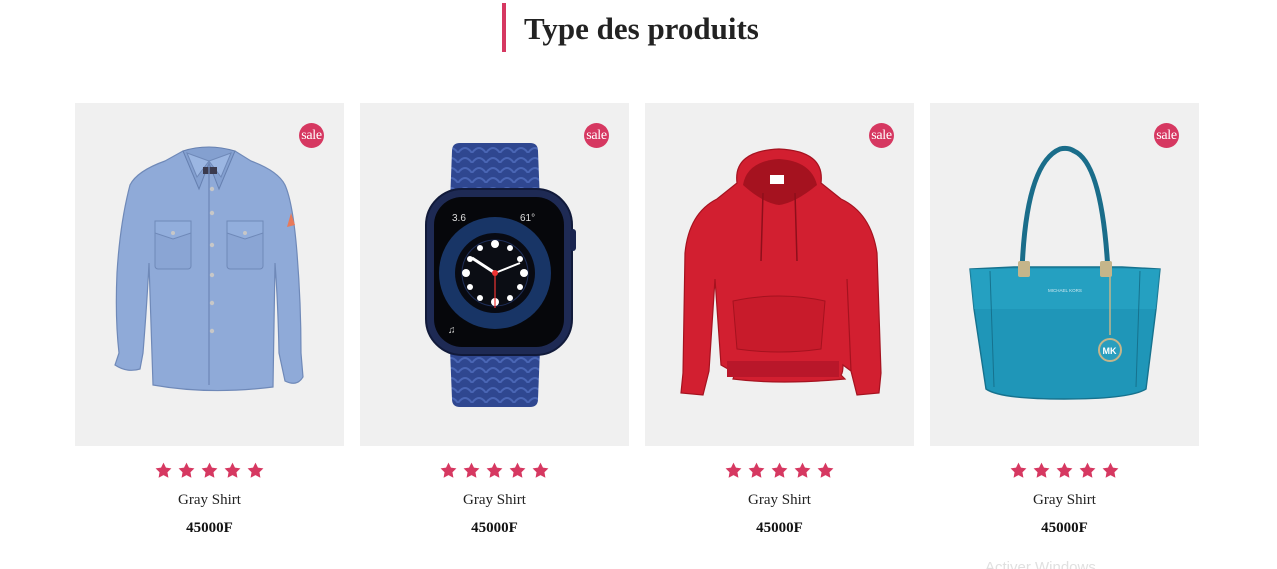 The width and height of the screenshot is (1277, 569). What do you see at coordinates (527, 218) in the screenshot?
I see `svg-text: 61°` at bounding box center [527, 218].